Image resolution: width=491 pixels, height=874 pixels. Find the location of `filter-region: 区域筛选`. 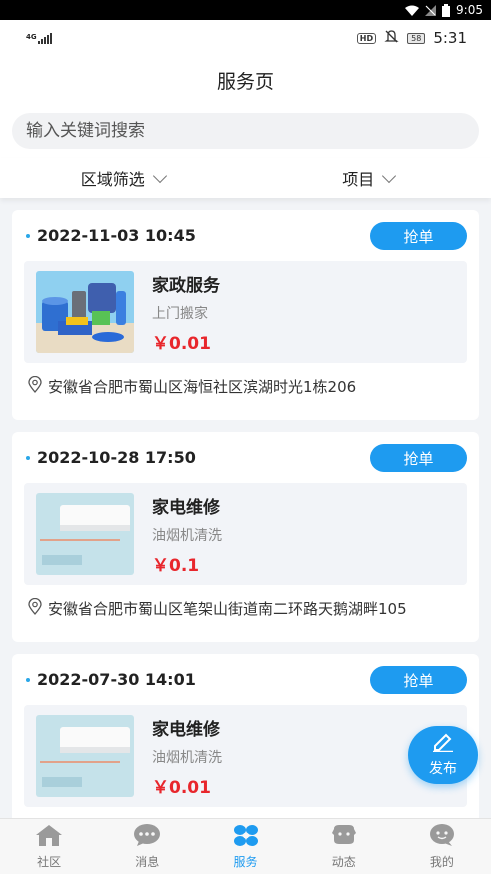

filter-region: 区域筛选 is located at coordinates (123, 178).